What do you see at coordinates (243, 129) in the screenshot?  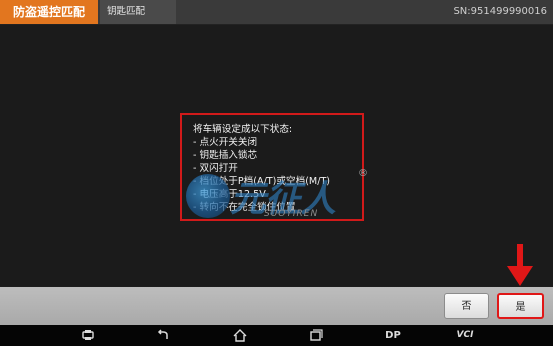 I see `dialog-line: 将车辆设定成以下状态:` at bounding box center [243, 129].